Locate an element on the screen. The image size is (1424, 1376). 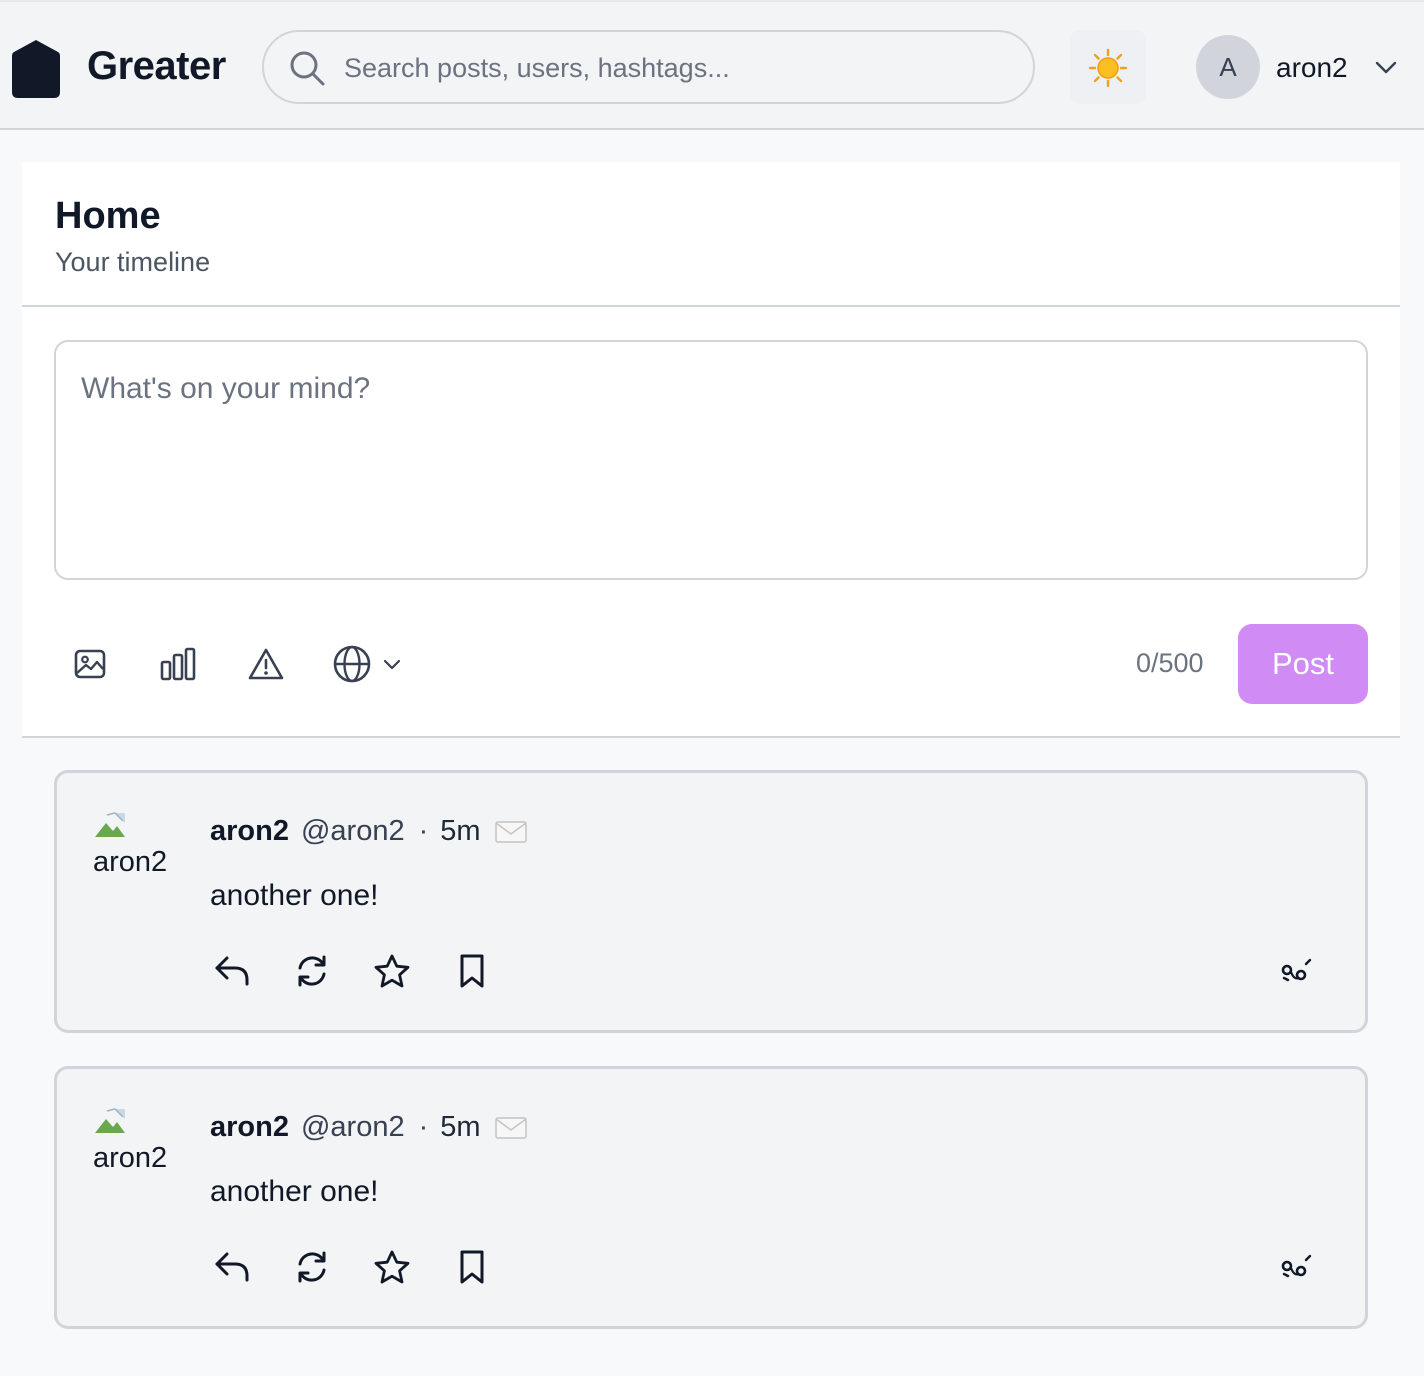
content-warning-icon is located at coordinates (266, 664).